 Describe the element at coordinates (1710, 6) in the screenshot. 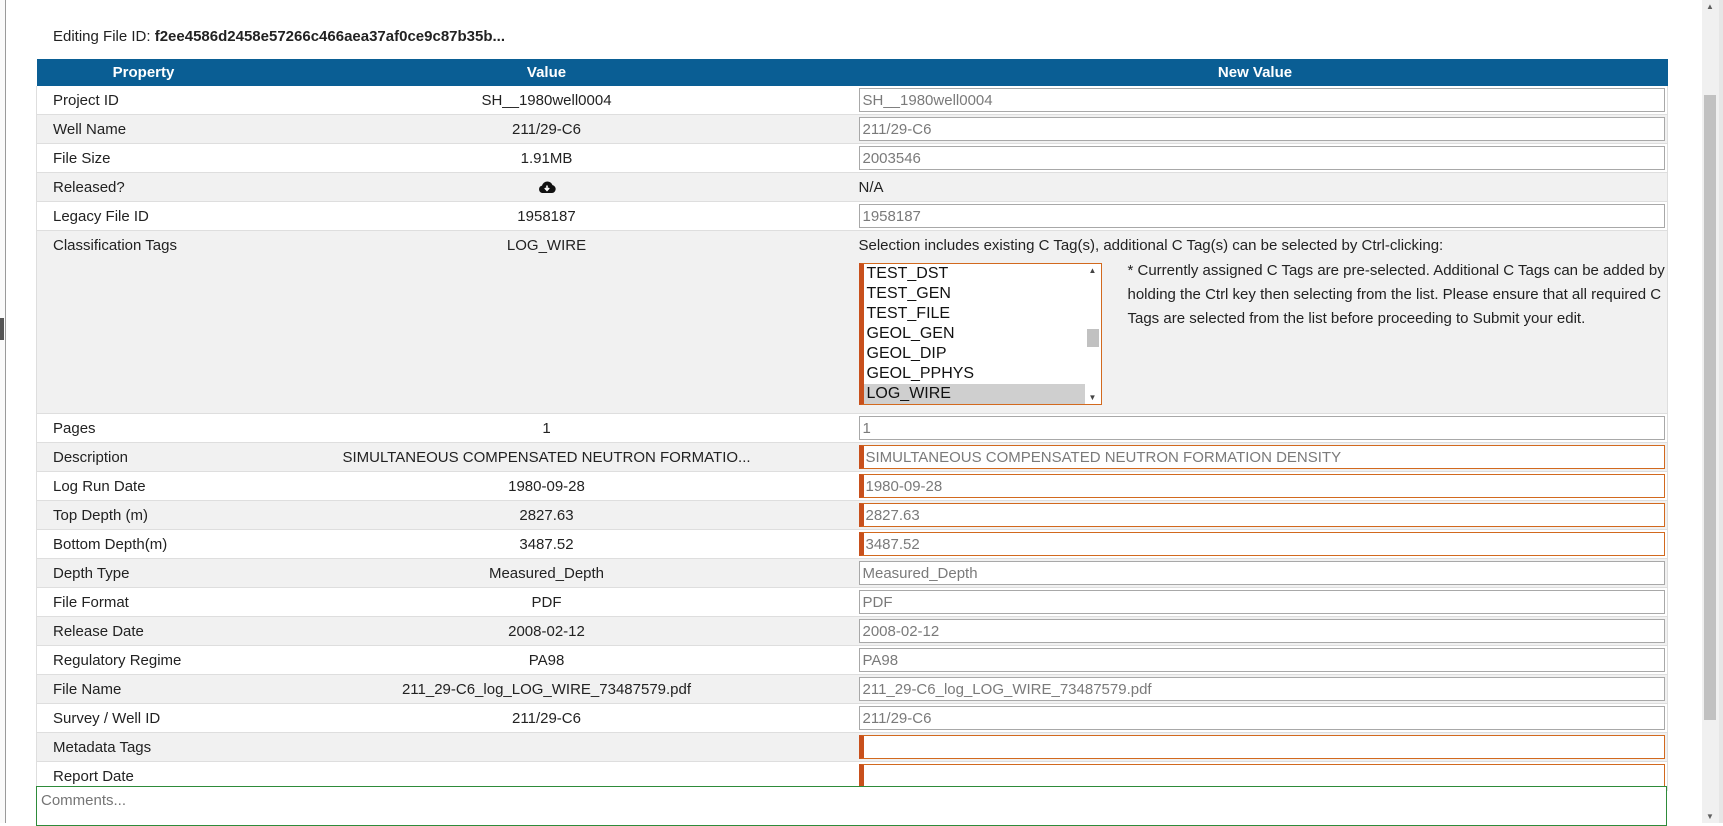

I see `page-scroll-up-icon: ▲` at that location.